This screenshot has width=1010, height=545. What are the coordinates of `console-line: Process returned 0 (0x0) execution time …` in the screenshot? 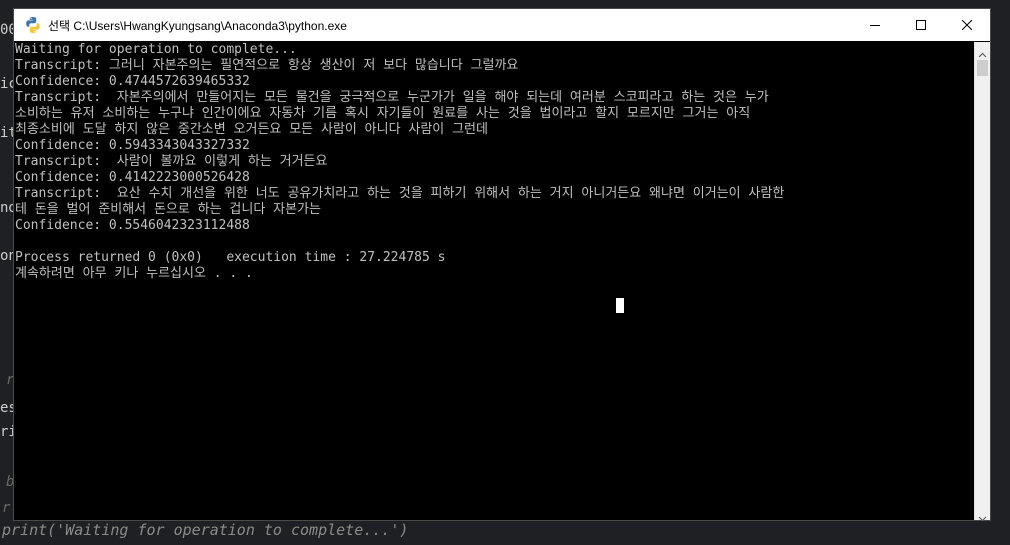 It's located at (230, 257).